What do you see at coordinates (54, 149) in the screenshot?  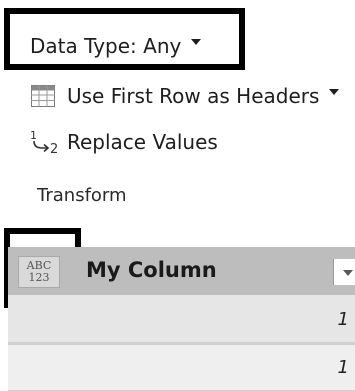 I see `svg-text: 2` at bounding box center [54, 149].